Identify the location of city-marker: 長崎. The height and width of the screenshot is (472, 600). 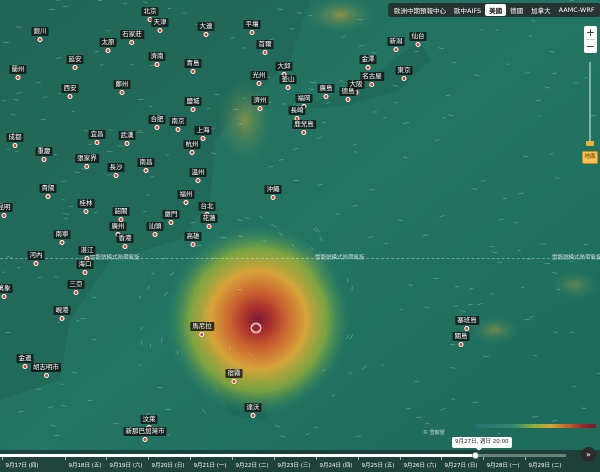
(297, 113).